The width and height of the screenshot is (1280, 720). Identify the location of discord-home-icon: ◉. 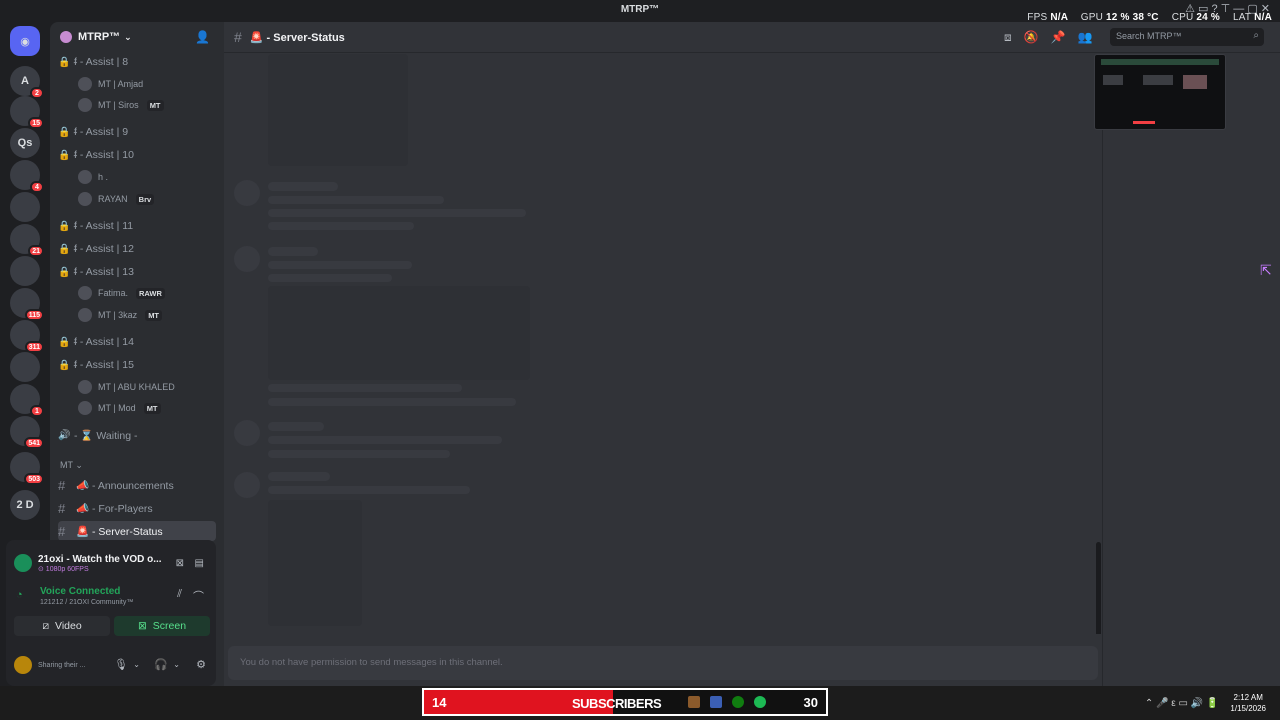
(25, 41).